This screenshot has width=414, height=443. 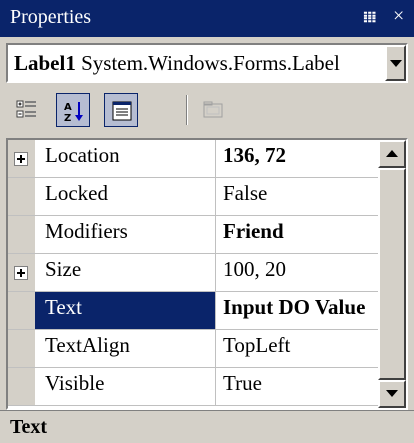 I want to click on property-value: False, so click(x=296, y=196).